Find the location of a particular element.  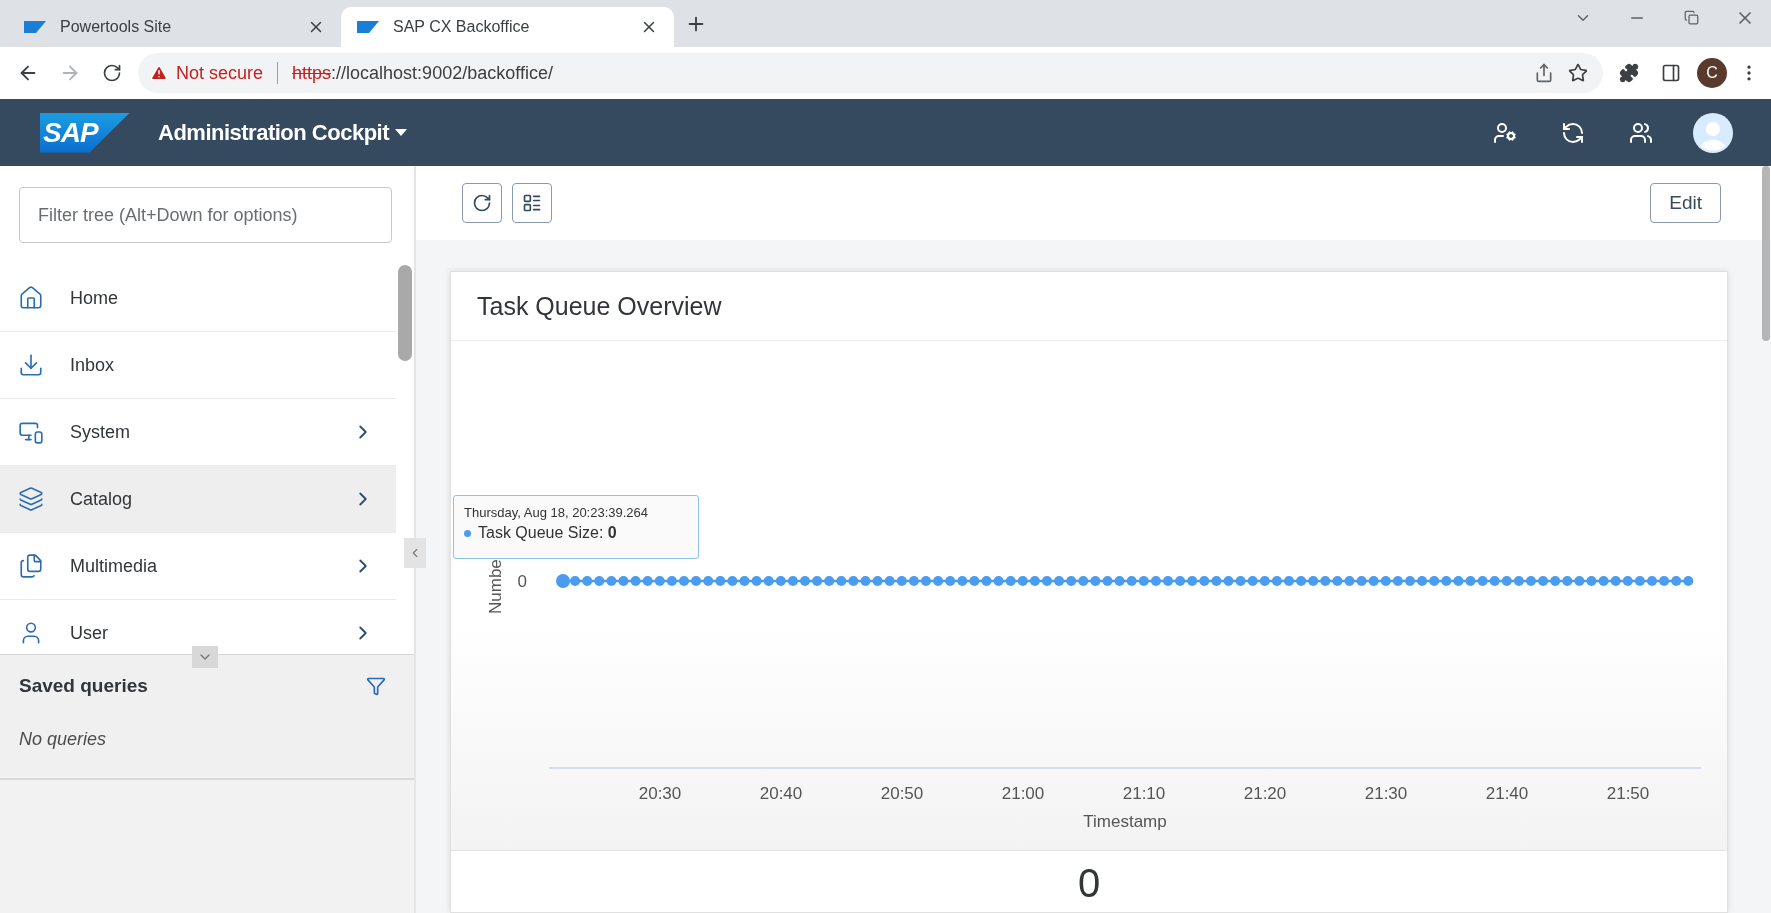

filter-icon is located at coordinates (376, 686).